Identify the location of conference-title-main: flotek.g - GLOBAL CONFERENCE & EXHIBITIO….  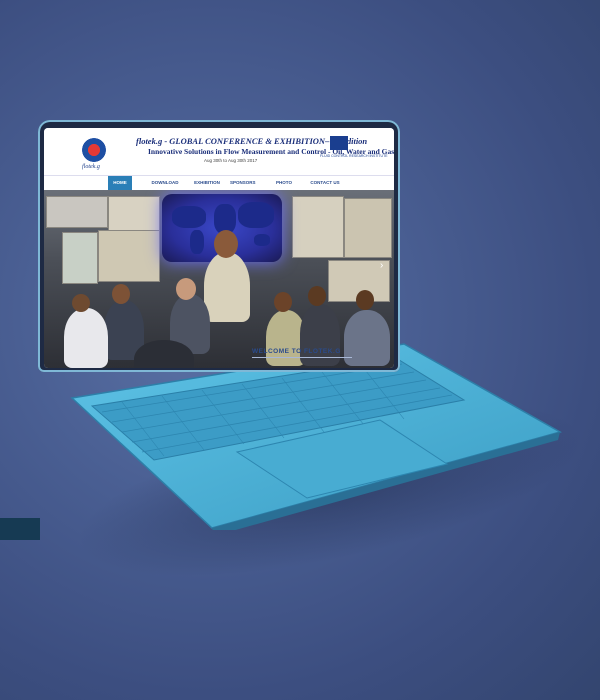
(236, 141).